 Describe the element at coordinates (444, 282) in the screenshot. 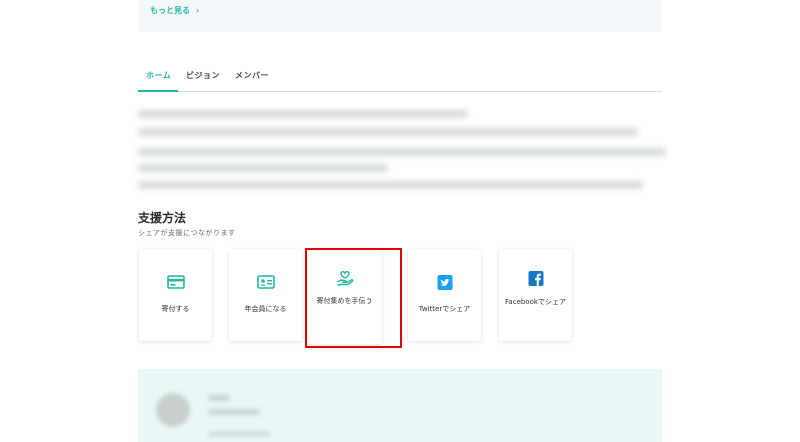

I see `twitter-icon` at that location.